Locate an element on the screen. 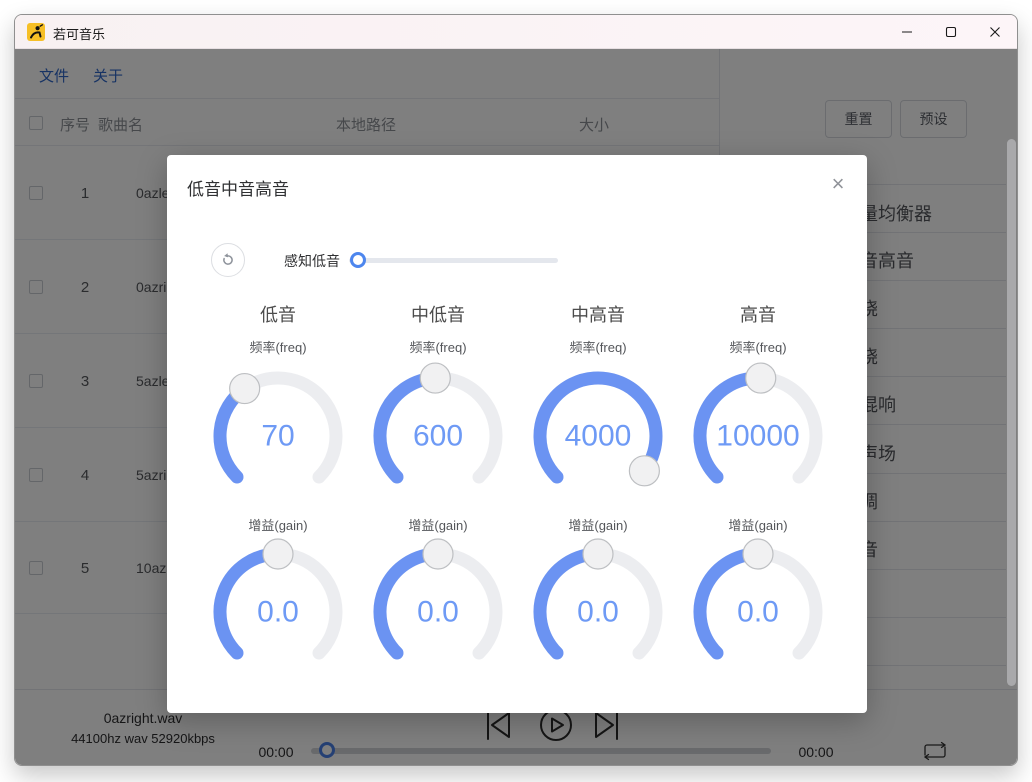 This screenshot has height=782, width=1032. rotate-ccw-icon is located at coordinates (228, 259).